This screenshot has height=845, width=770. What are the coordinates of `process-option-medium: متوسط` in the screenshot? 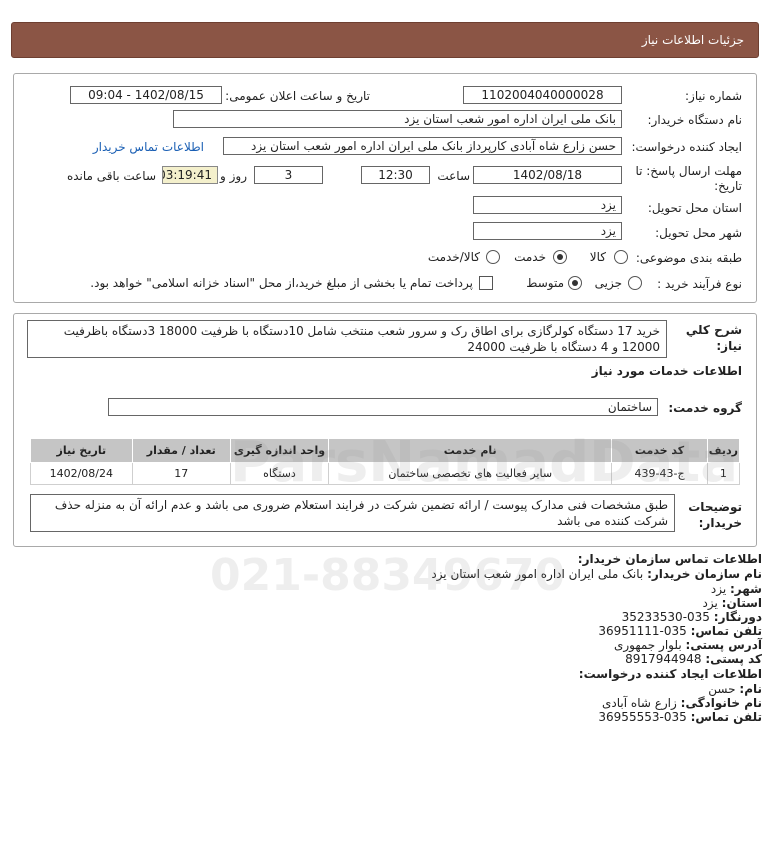 It's located at (545, 283).